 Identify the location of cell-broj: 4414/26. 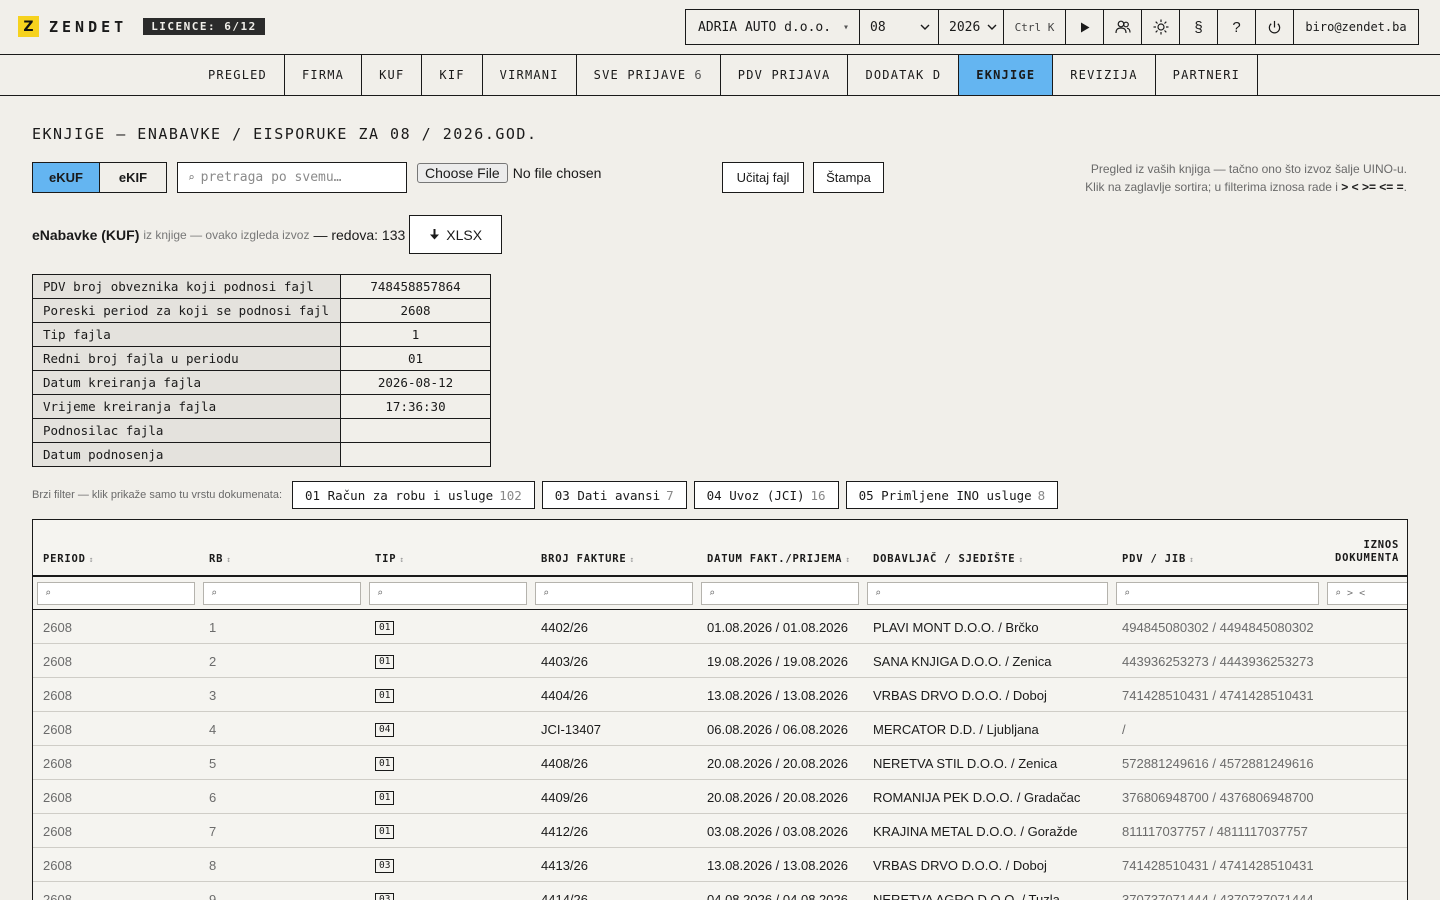
(564, 895).